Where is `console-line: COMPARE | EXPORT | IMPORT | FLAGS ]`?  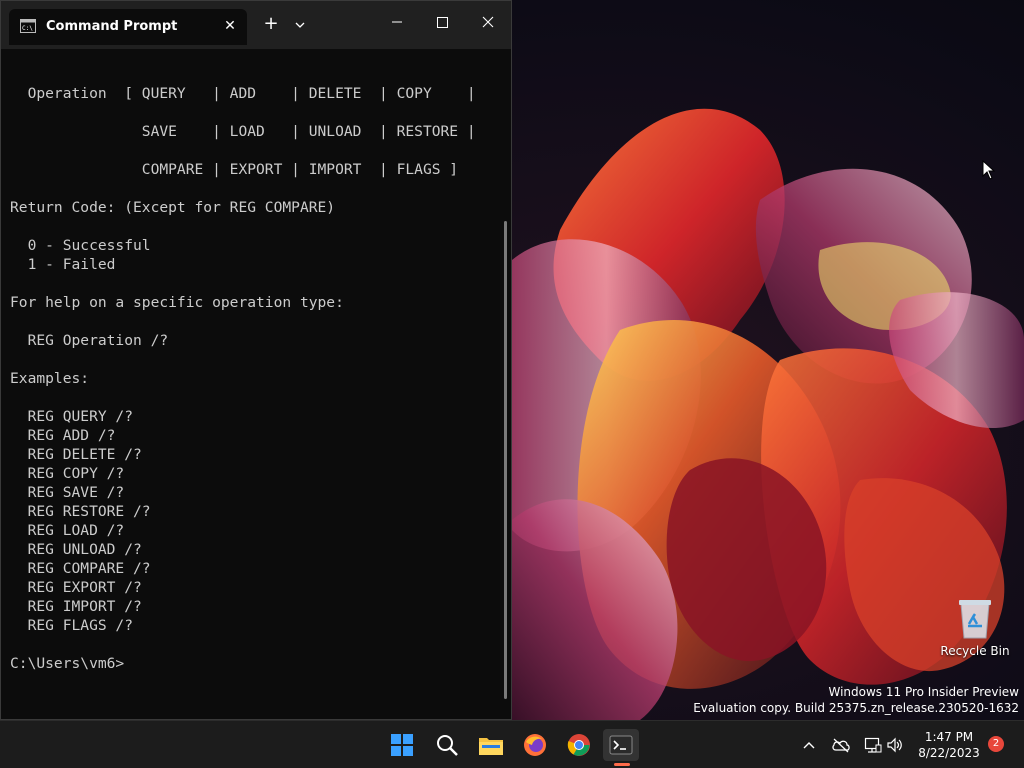
console-line: COMPARE | EXPORT | IMPORT | FLAGS ] is located at coordinates (234, 169).